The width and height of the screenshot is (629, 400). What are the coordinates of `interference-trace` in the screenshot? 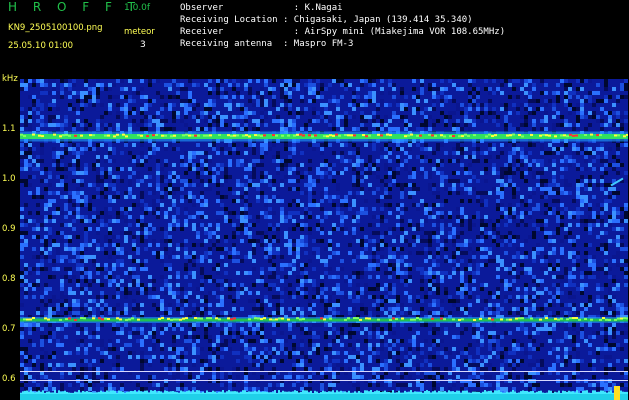 It's located at (324, 320).